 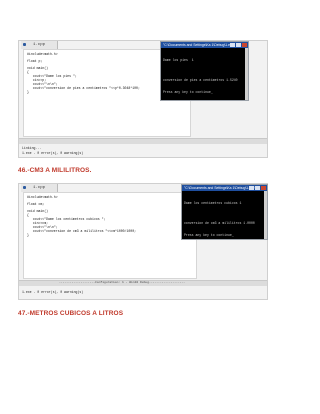 I want to click on code-line: float p;, so click(x=35, y=61).